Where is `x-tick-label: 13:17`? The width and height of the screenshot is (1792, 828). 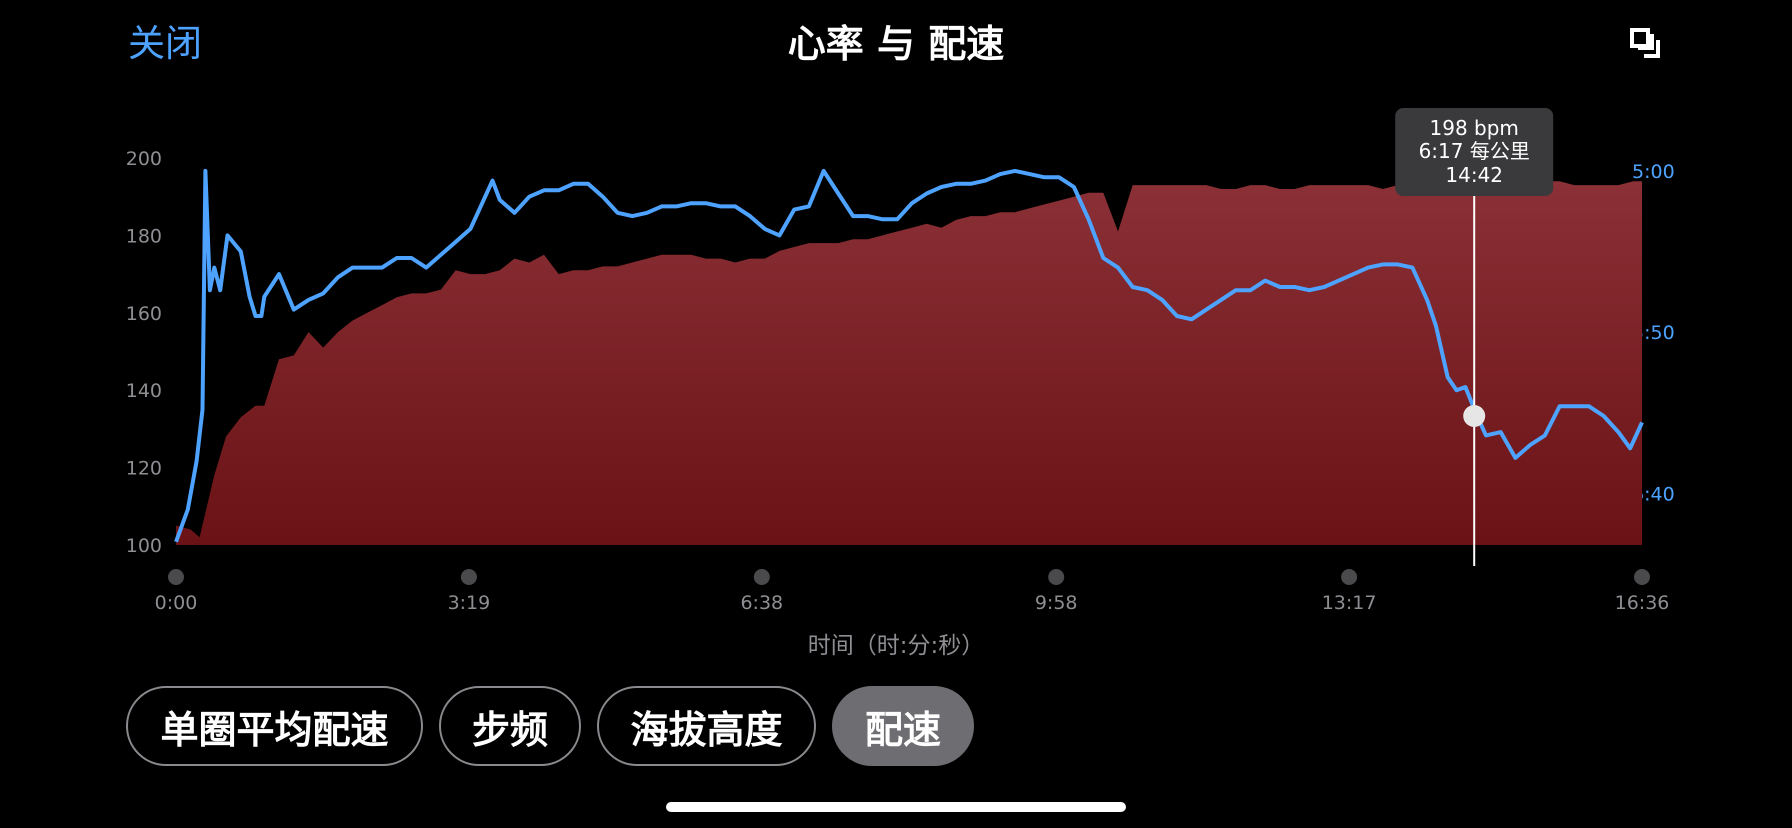
x-tick-label: 13:17 is located at coordinates (1349, 603).